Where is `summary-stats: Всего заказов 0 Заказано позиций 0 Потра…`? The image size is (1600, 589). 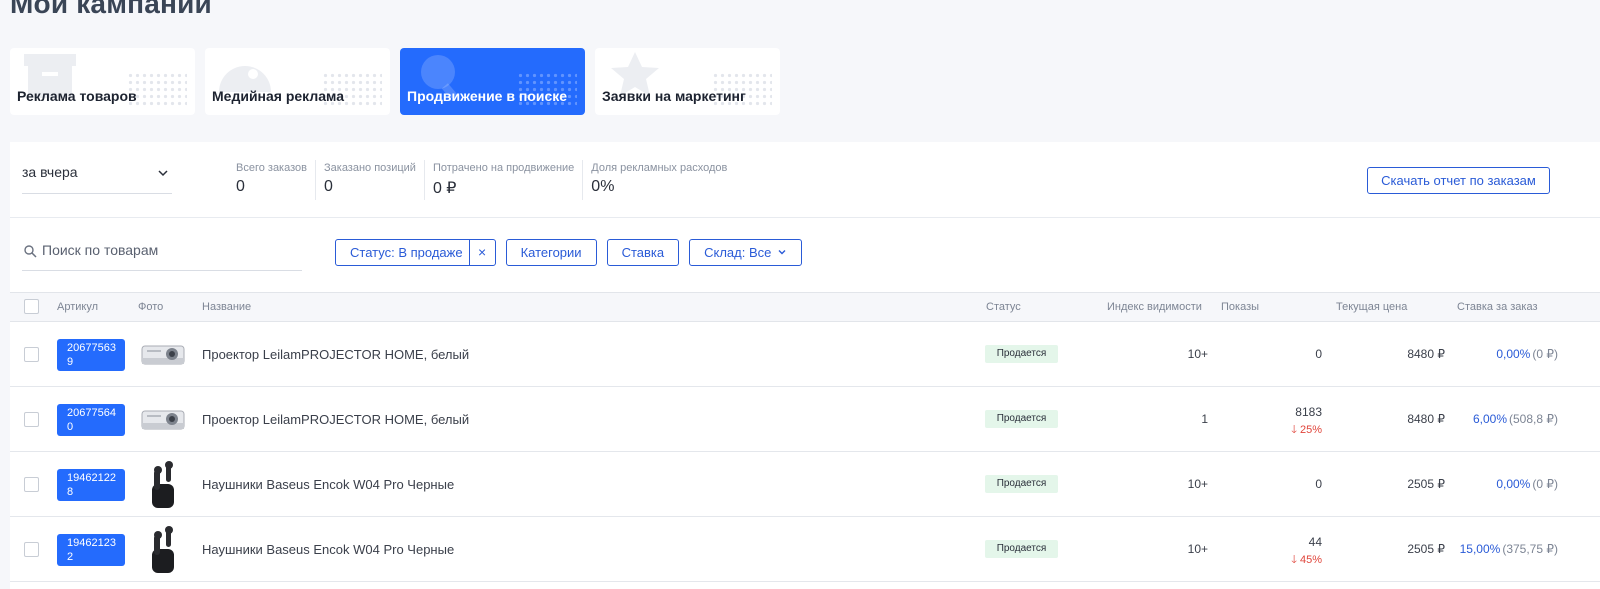 summary-stats: Всего заказов 0 Заказано позиций 0 Потра… is located at coordinates (481, 180).